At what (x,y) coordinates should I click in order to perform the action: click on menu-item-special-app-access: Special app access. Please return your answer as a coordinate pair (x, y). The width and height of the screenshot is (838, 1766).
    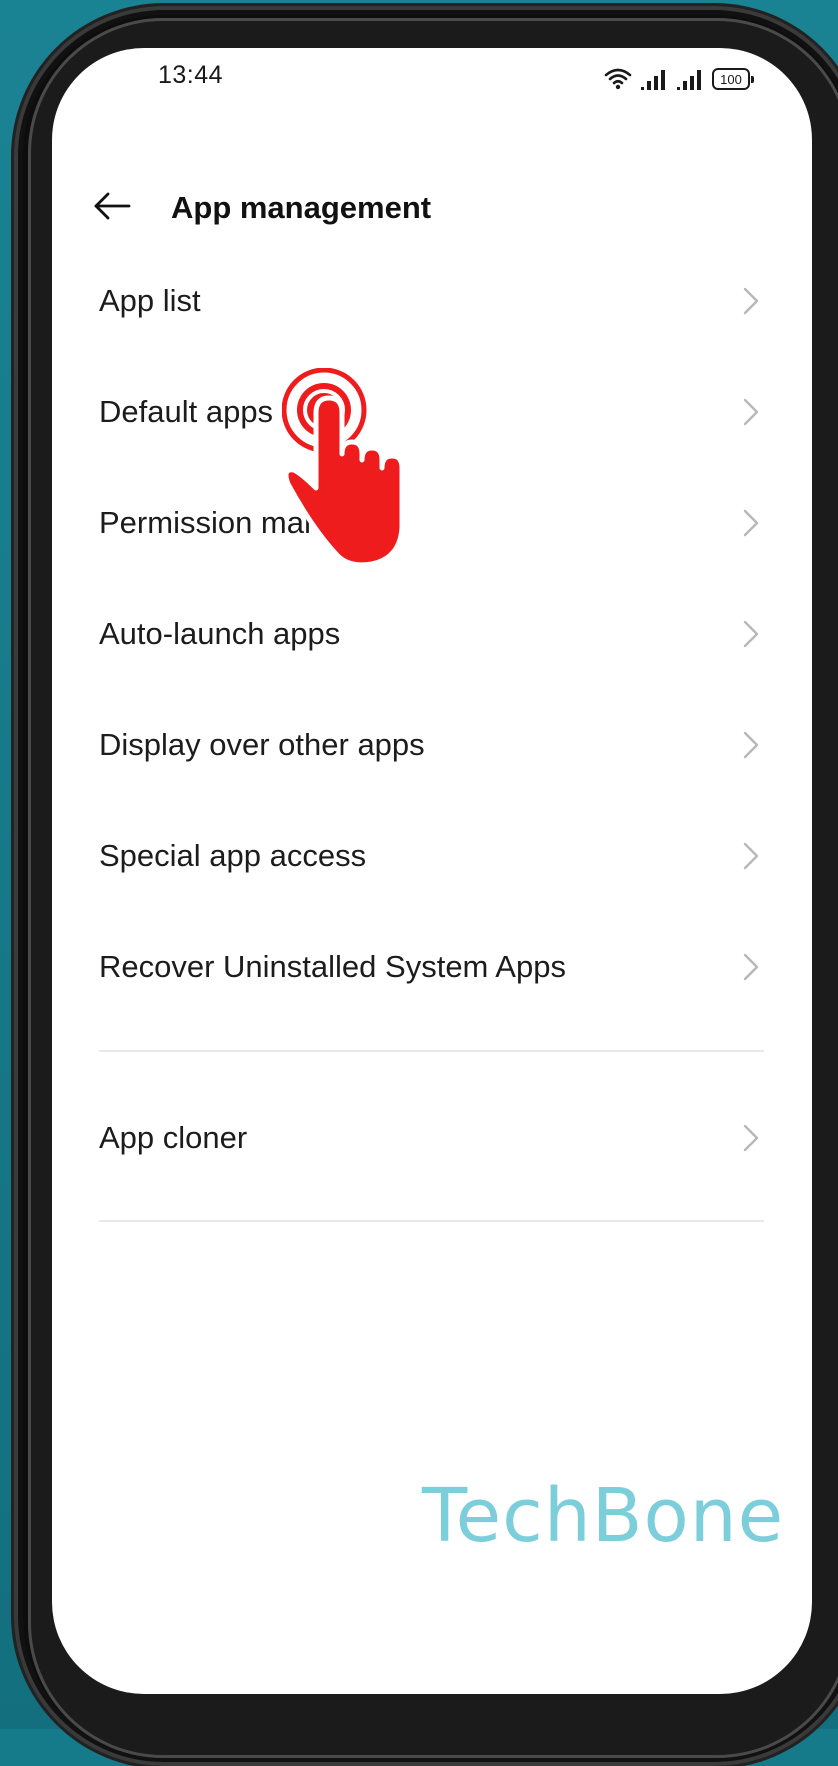
    Looking at the image, I should click on (432, 856).